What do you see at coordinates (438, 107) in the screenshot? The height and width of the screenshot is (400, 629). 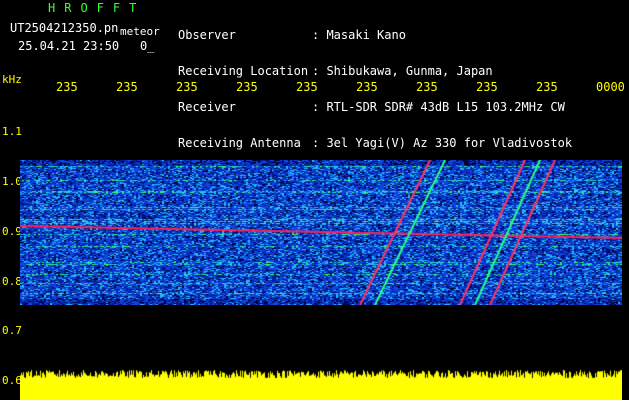 I see `info-value-receiver: : RTL-SDR SDR# 43dB L15 103.2MHz CW` at bounding box center [438, 107].